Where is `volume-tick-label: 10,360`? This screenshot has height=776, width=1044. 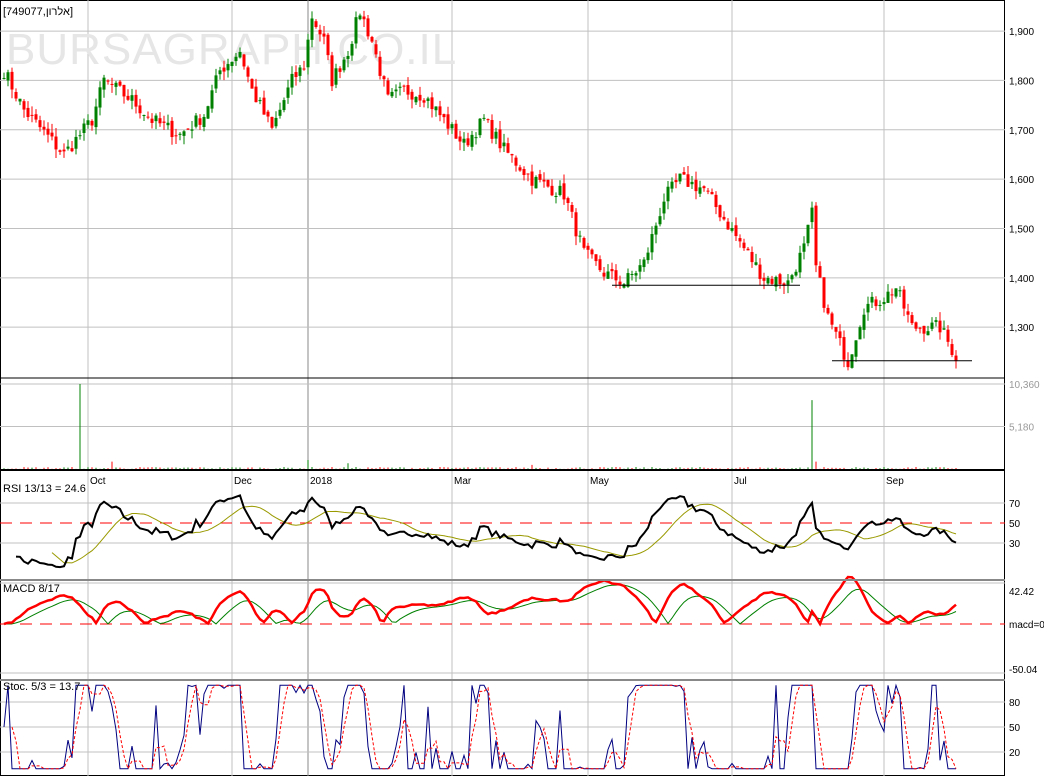 volume-tick-label: 10,360 is located at coordinates (1024, 385).